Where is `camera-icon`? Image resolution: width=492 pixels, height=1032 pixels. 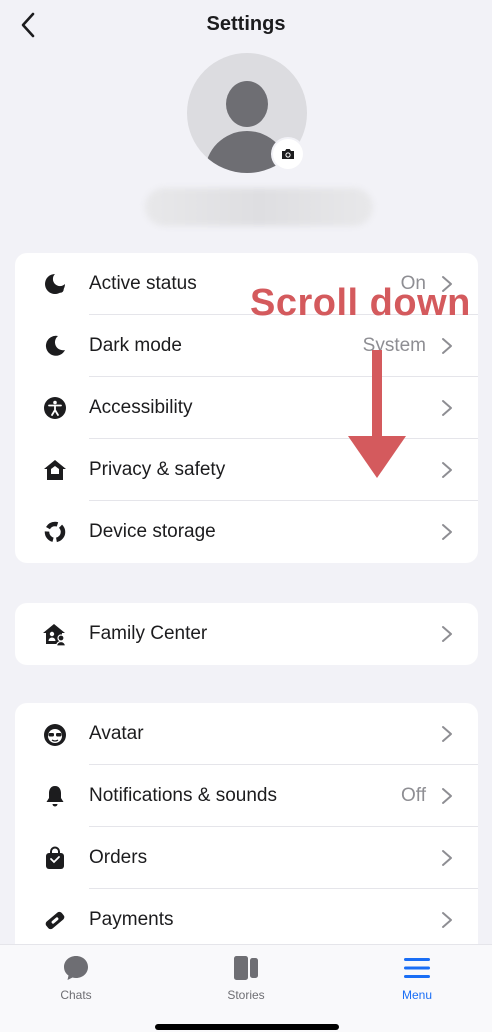 camera-icon is located at coordinates (288, 154).